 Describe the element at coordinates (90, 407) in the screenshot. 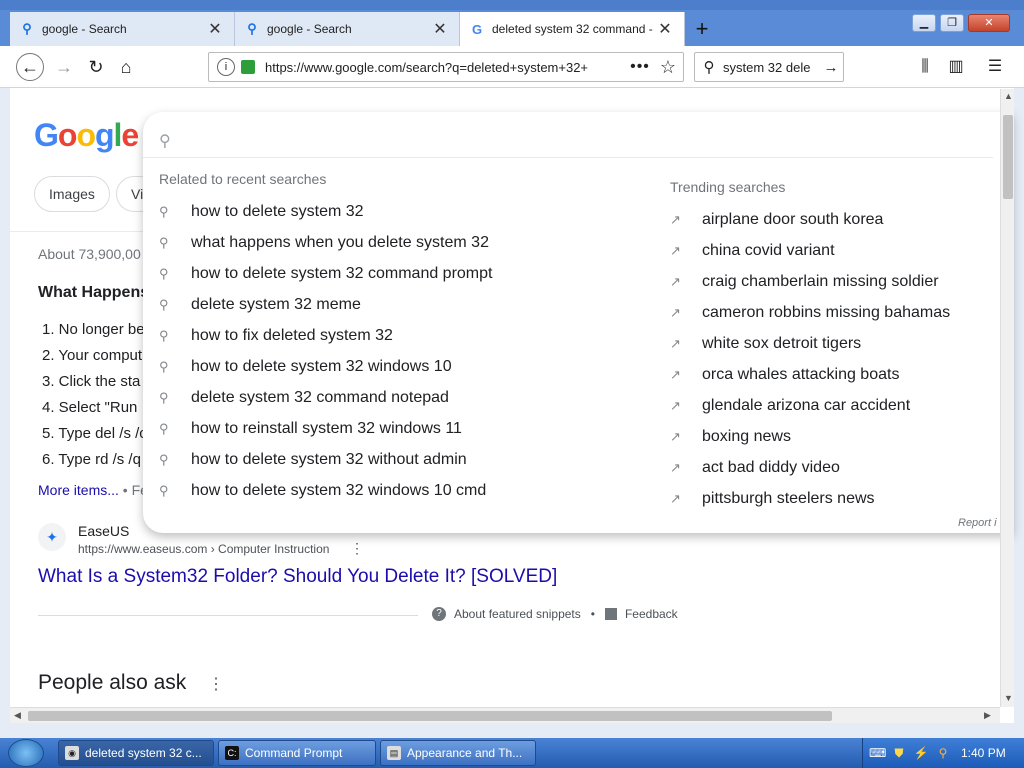

I see `list-item: 4. Select "Run` at that location.